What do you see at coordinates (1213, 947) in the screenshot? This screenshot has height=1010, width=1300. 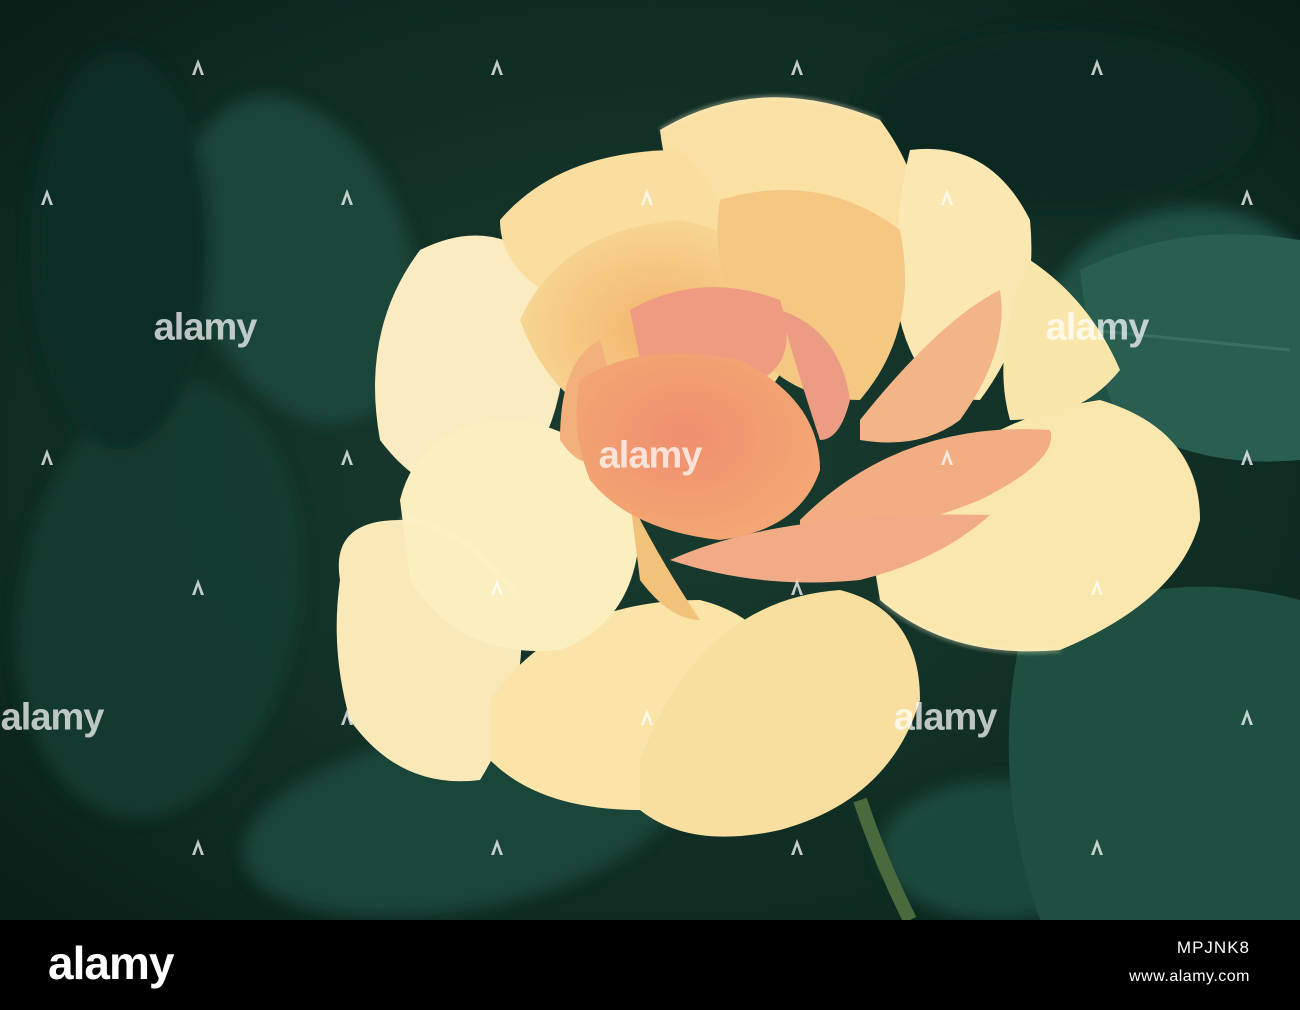 I see `image-id: MPJNK8` at bounding box center [1213, 947].